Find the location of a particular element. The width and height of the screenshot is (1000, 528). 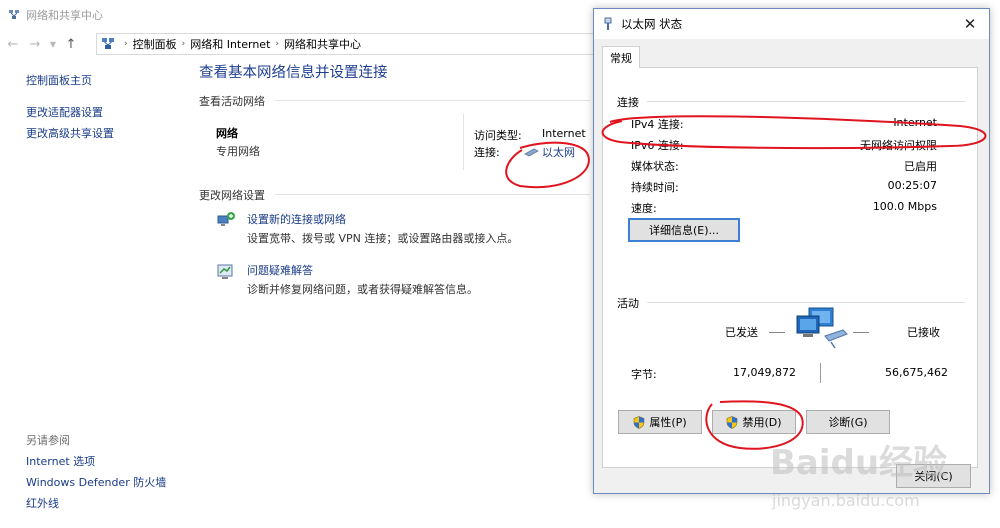

control-panel-home-link: 控制面板主页 is located at coordinates (59, 80).